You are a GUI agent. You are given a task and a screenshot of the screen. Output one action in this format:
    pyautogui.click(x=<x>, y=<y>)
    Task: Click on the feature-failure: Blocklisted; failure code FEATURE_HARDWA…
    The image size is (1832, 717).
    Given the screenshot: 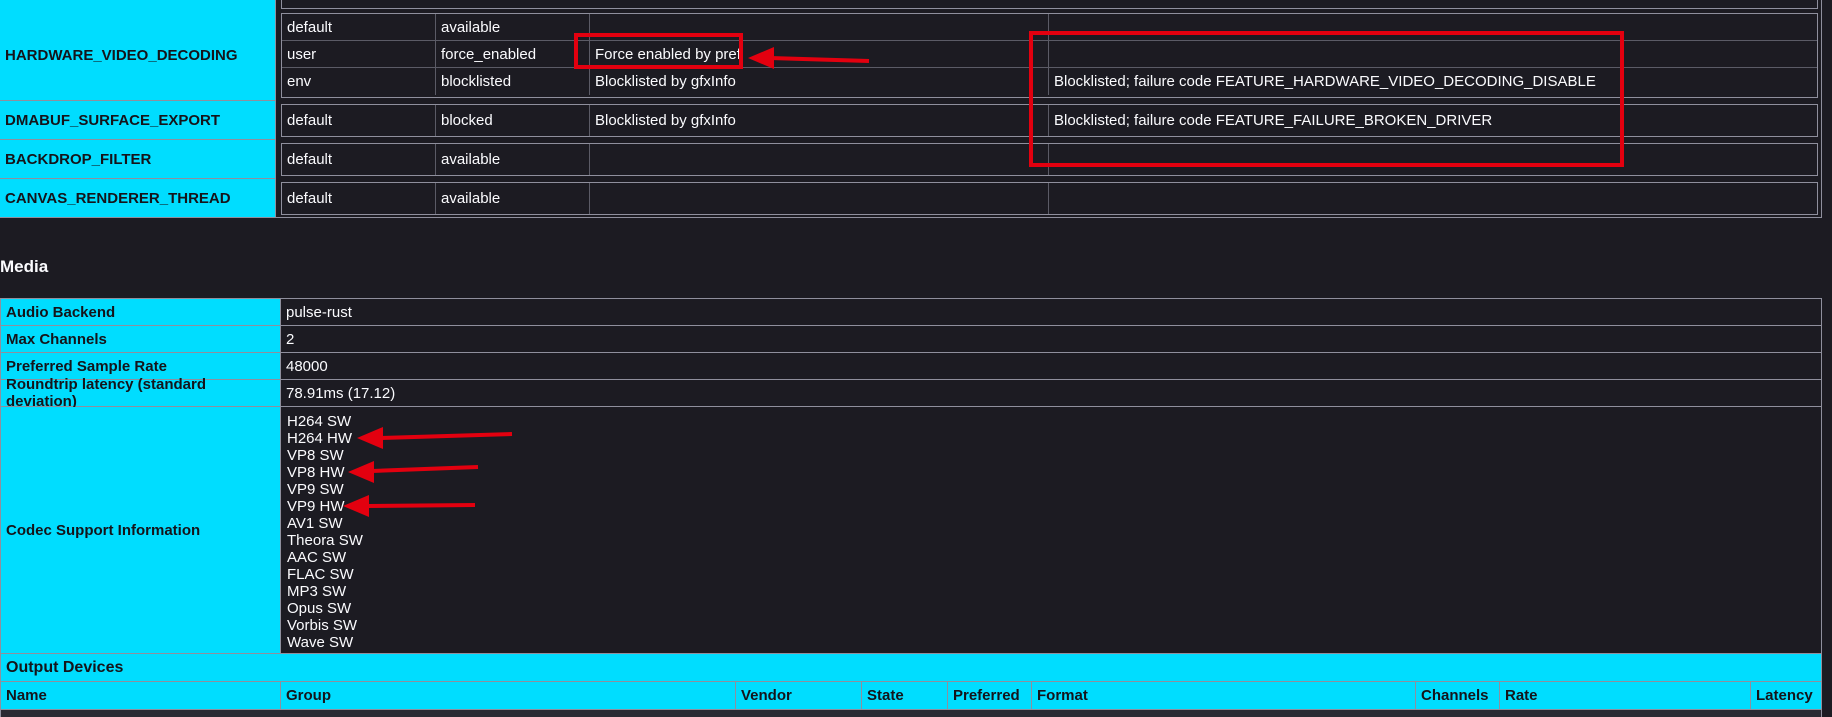 What is the action you would take?
    pyautogui.click(x=1325, y=81)
    